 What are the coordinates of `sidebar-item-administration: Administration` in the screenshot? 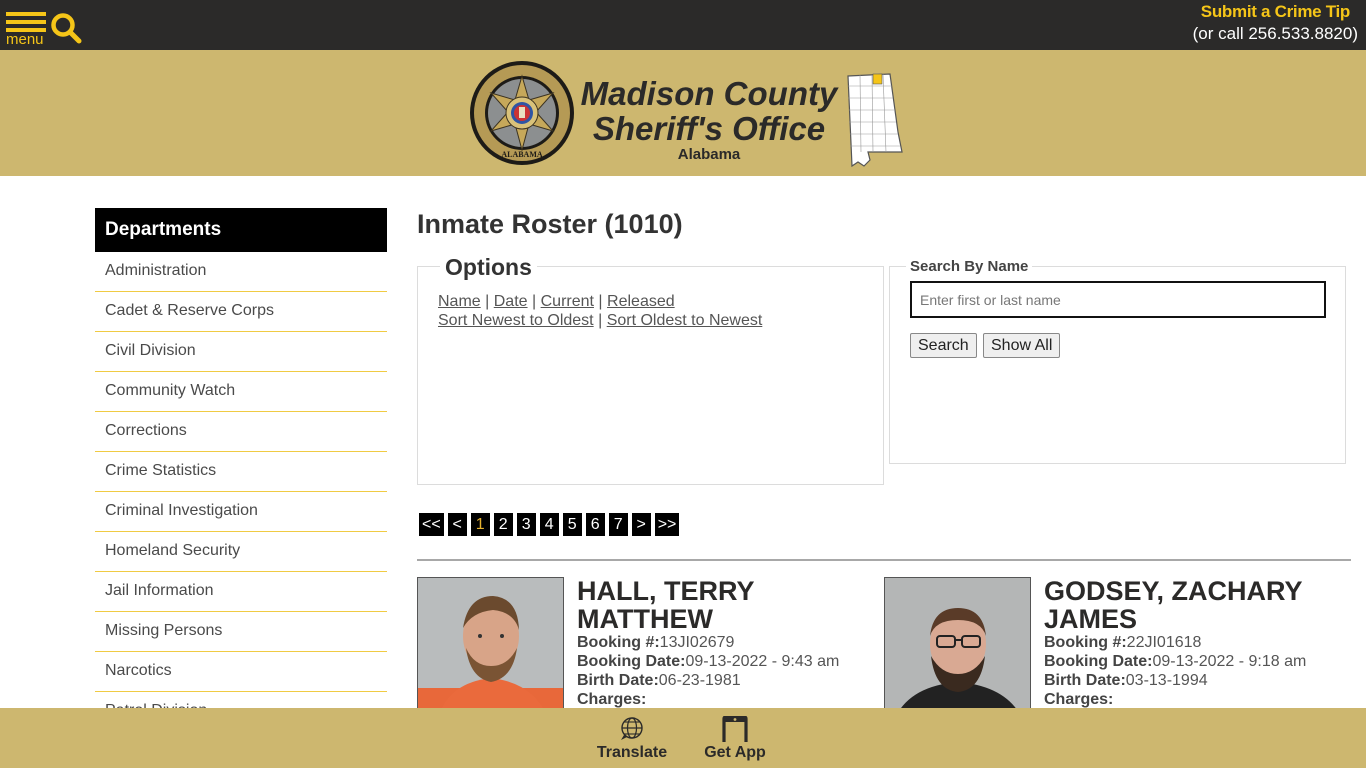 It's located at (241, 272).